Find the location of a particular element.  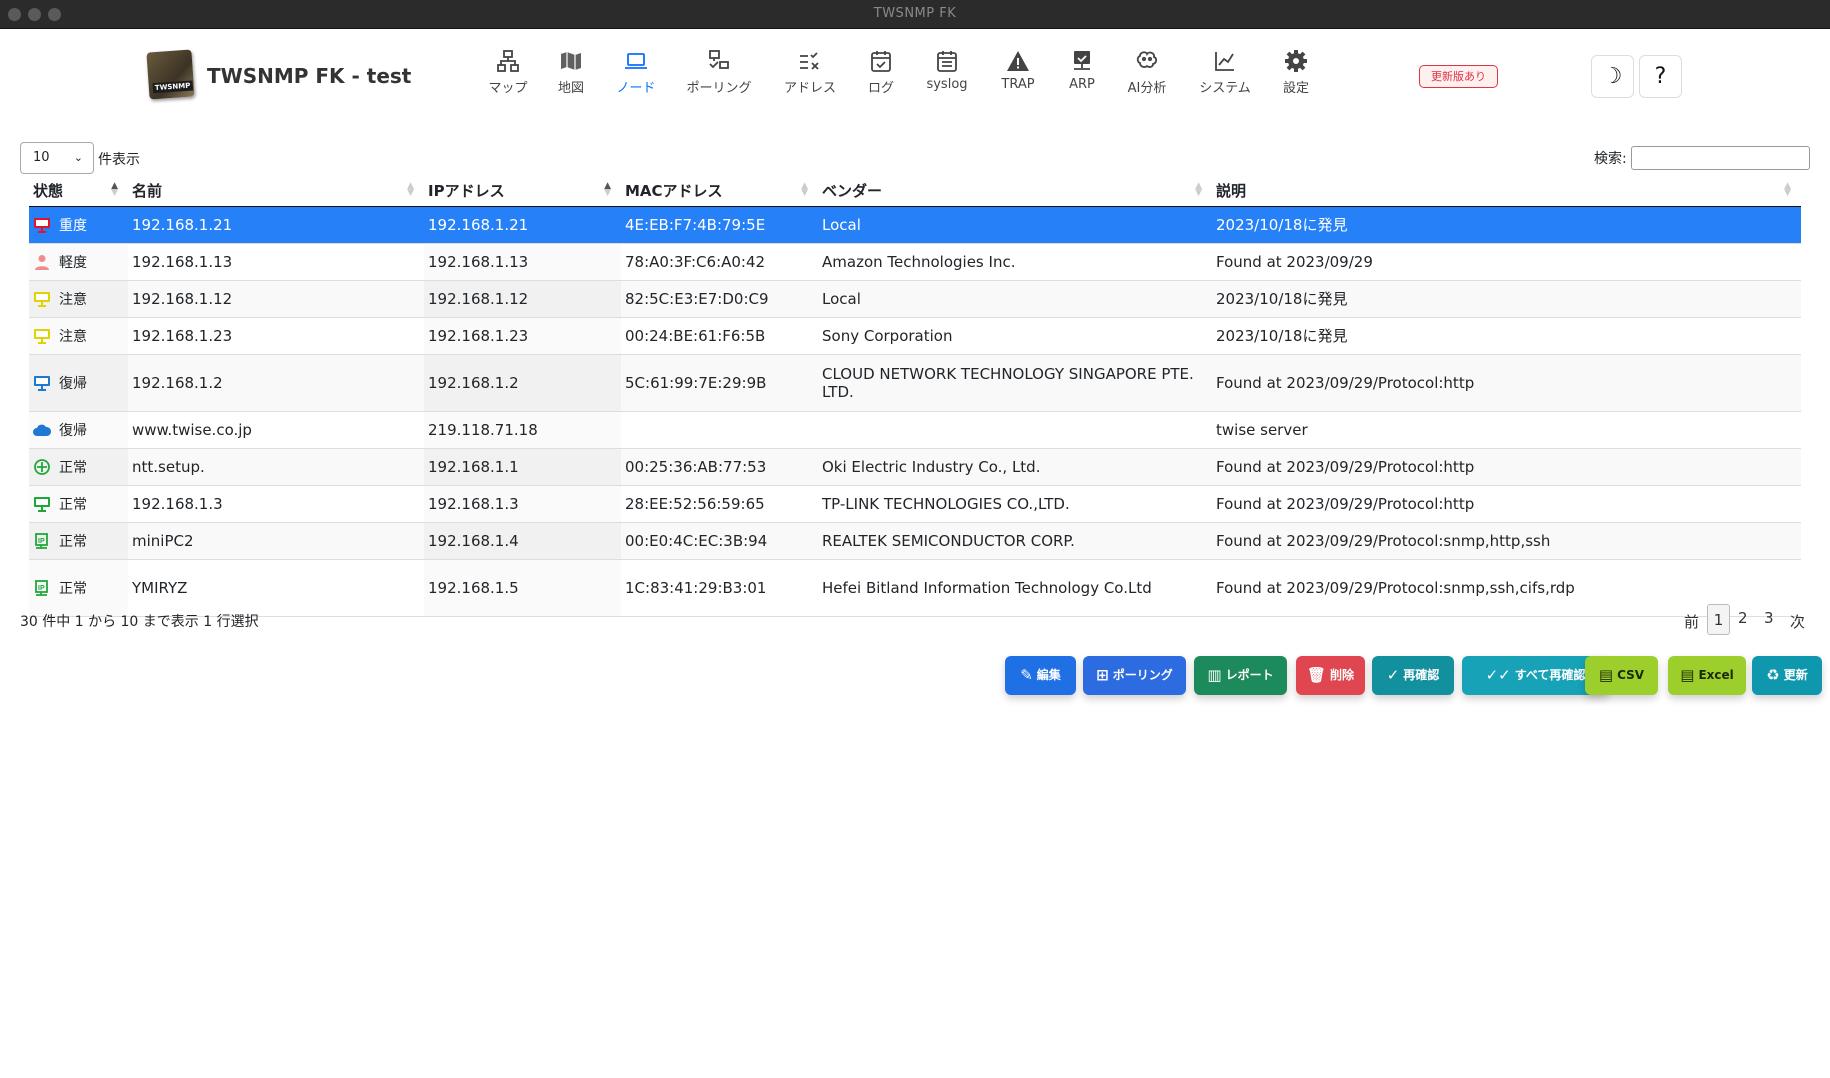

action-label: ポーリング is located at coordinates (1142, 675).